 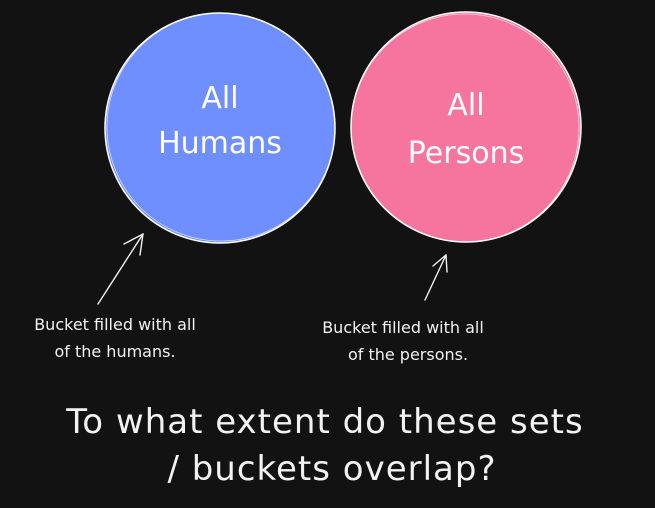 I want to click on question-line1: To what extent do these sets, so click(x=324, y=422).